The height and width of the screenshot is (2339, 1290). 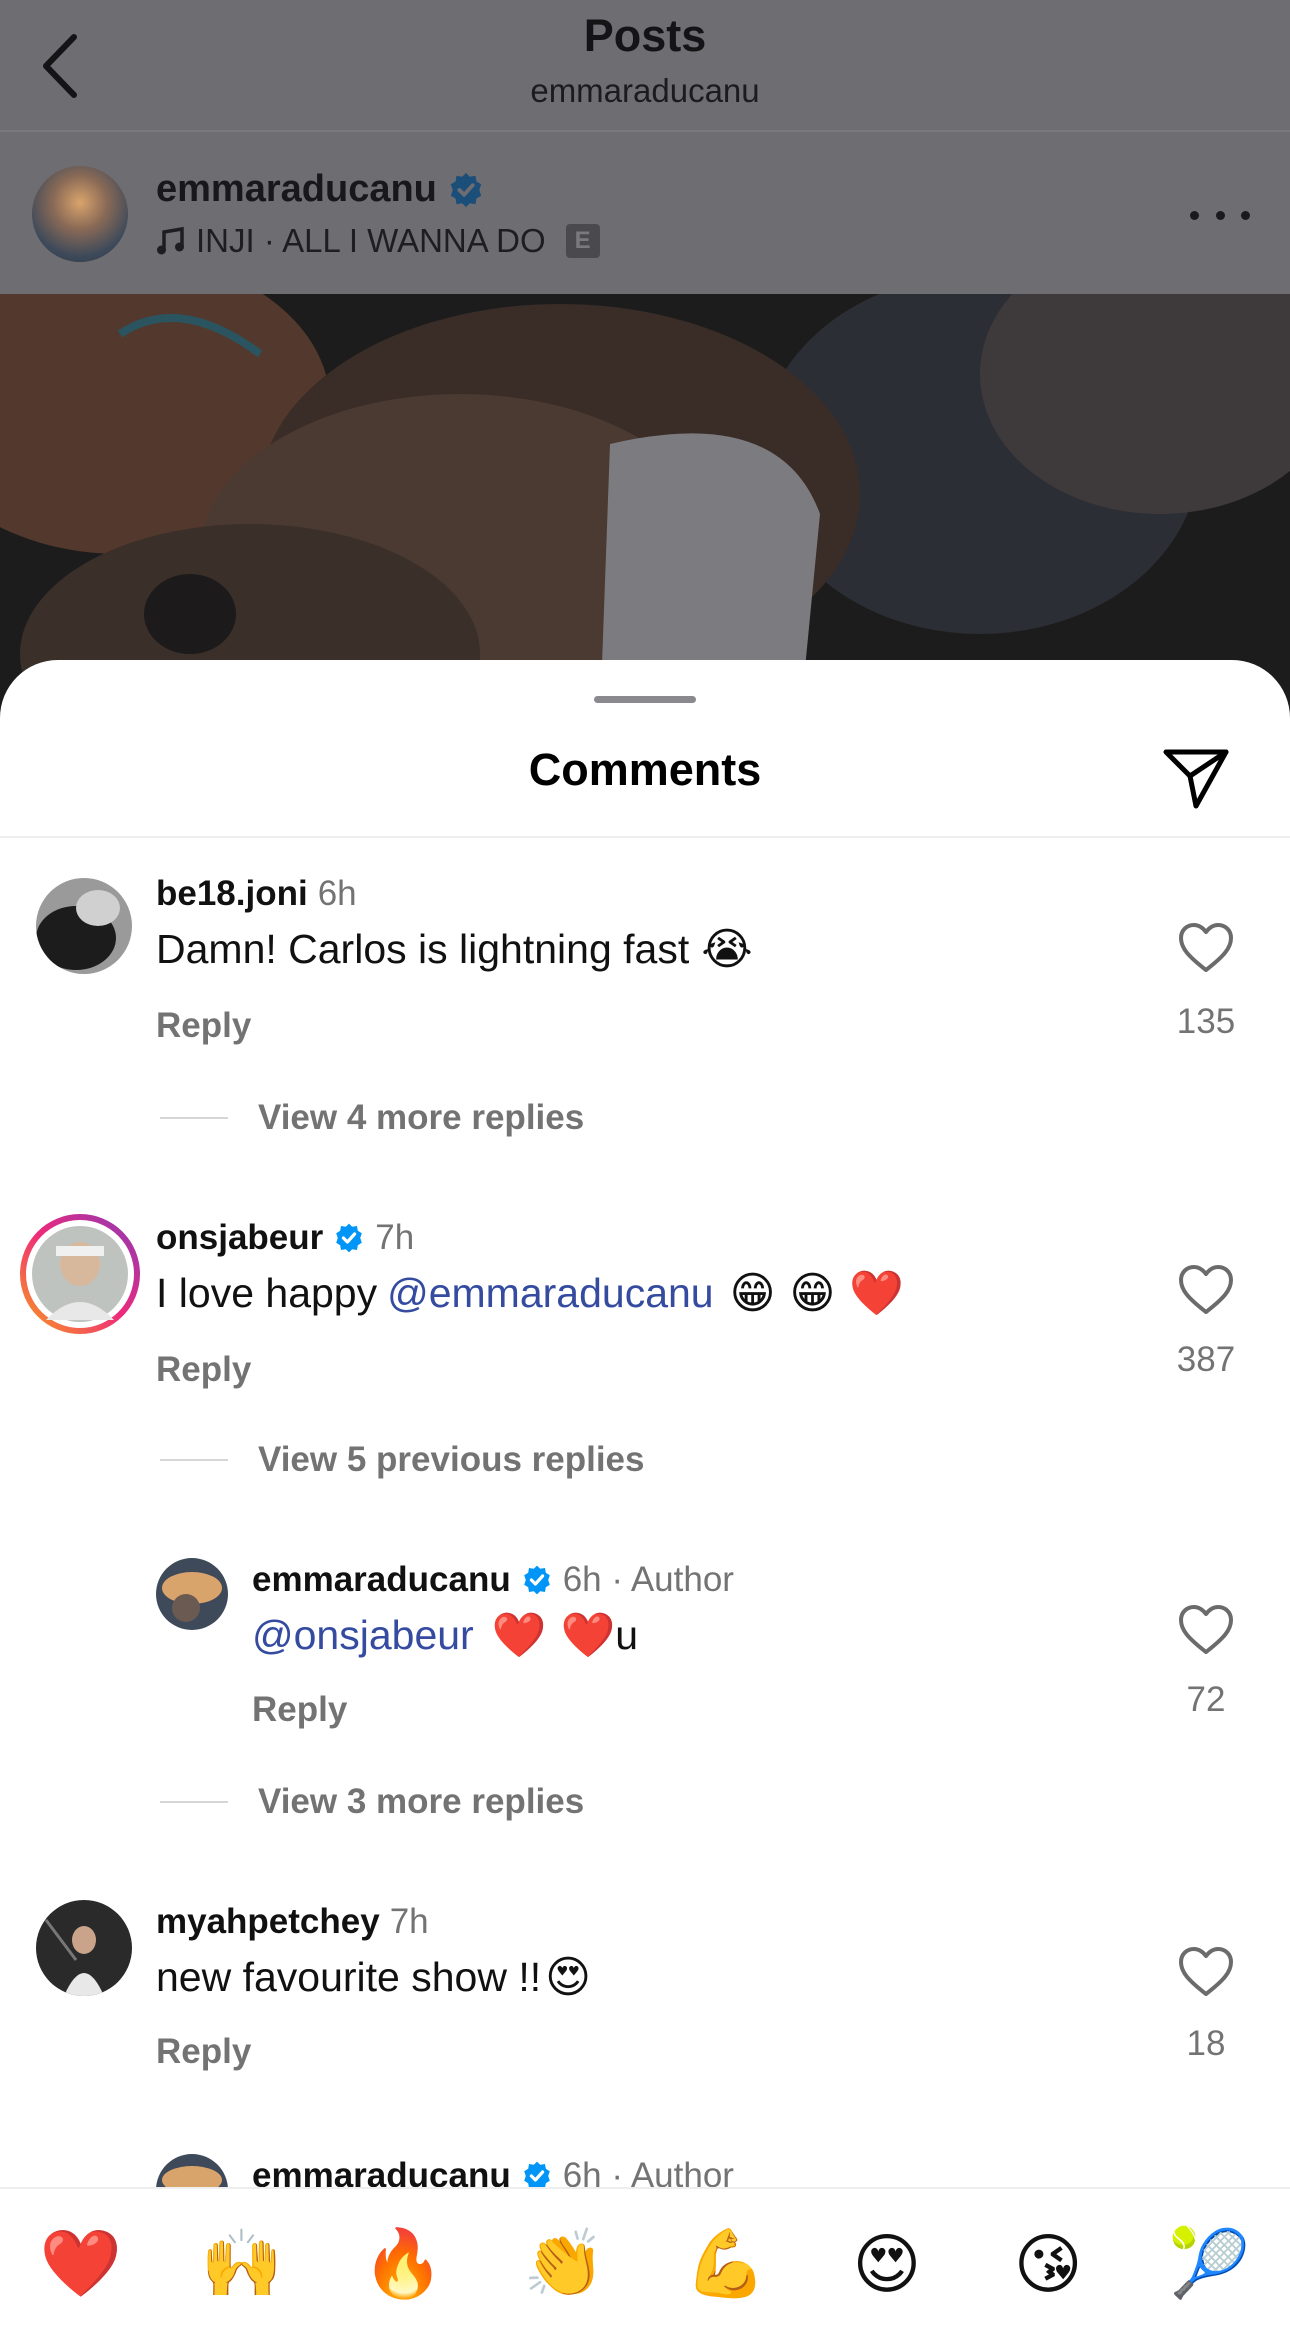 What do you see at coordinates (553, 1635) in the screenshot?
I see `heart-emoji-group: ❤️ ❤️` at bounding box center [553, 1635].